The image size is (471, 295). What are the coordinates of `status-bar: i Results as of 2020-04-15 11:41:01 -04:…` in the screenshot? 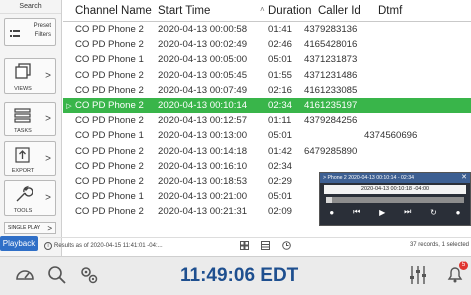 It's located at (255, 245).